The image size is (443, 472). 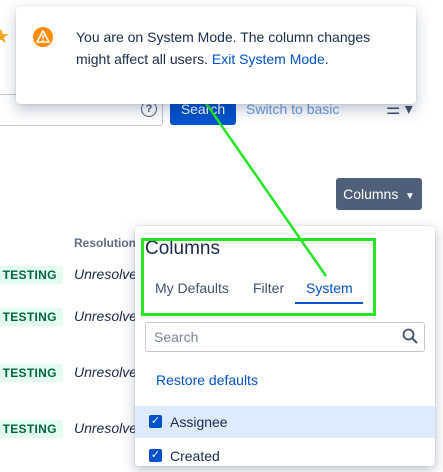 I want to click on warning-icon, so click(x=43, y=37).